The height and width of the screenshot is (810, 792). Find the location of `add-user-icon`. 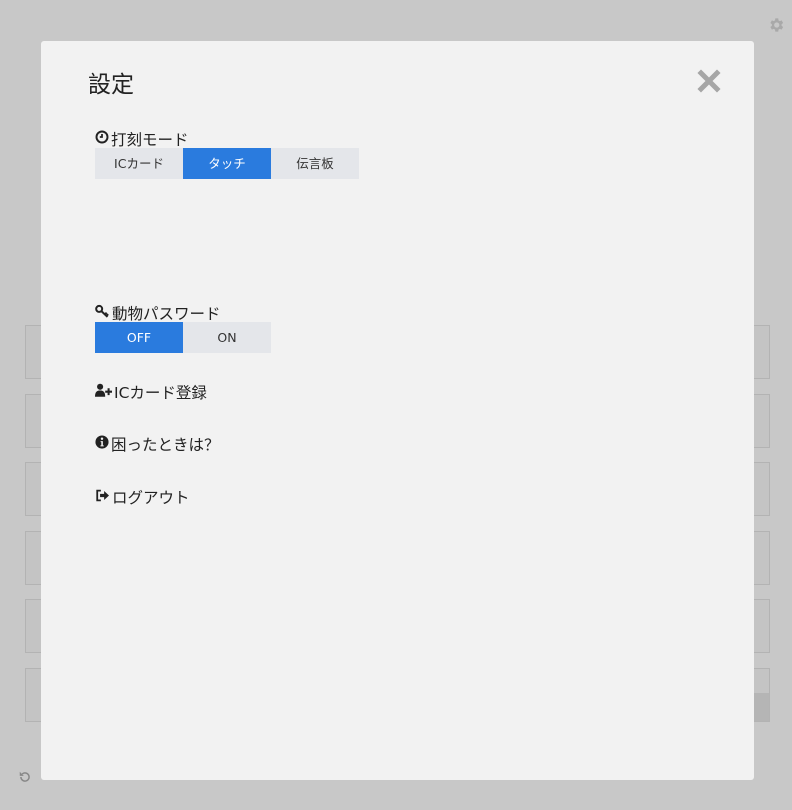

add-user-icon is located at coordinates (103, 392).